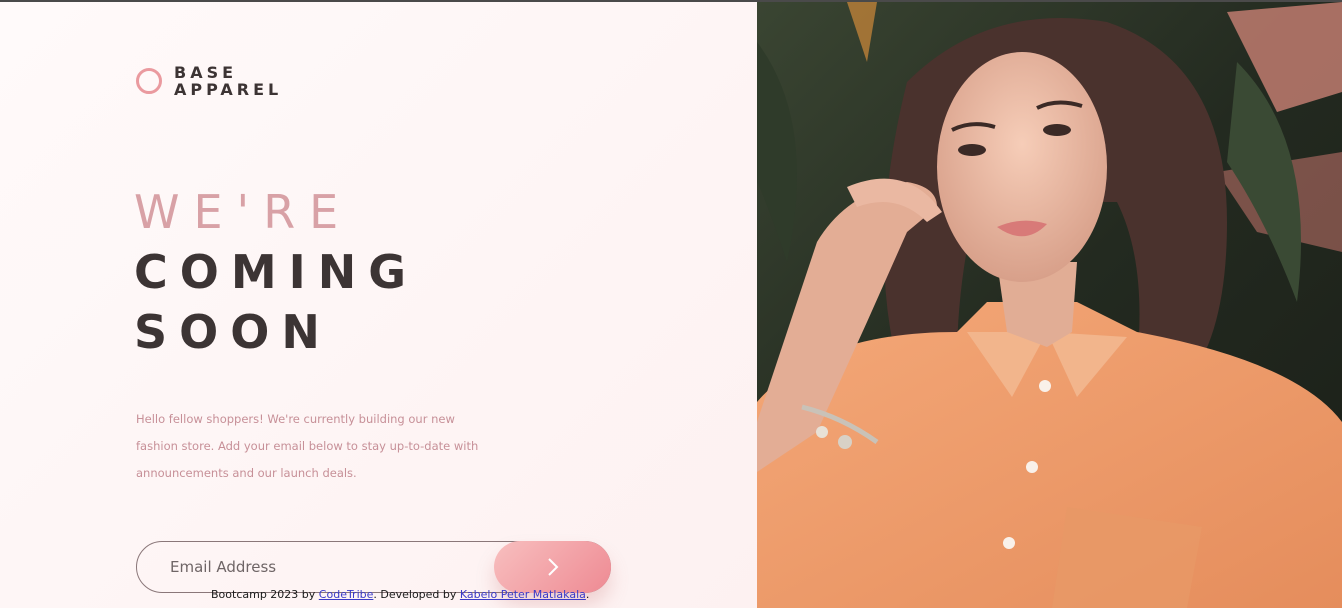 Image resolution: width=1342 pixels, height=608 pixels. Describe the element at coordinates (265, 594) in the screenshot. I see `footer-prefix: Bootcamp 2023 by` at that location.